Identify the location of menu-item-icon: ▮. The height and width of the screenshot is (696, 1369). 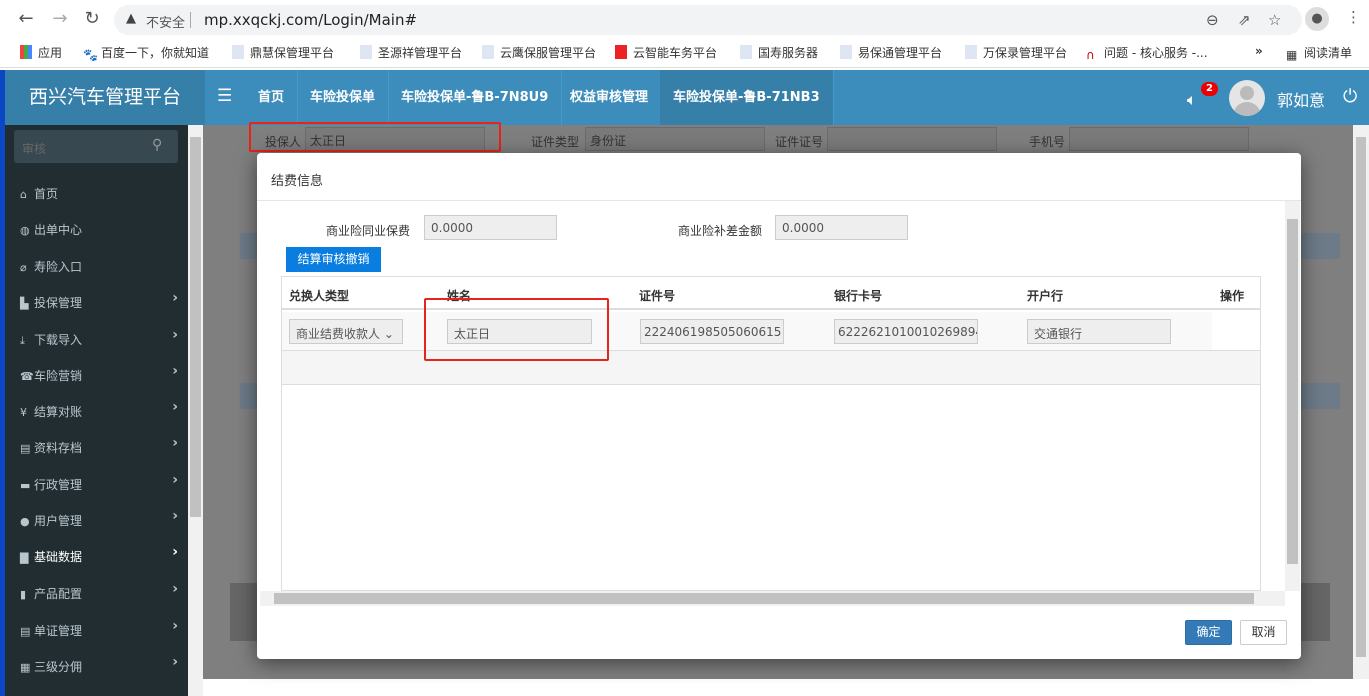
(23, 594).